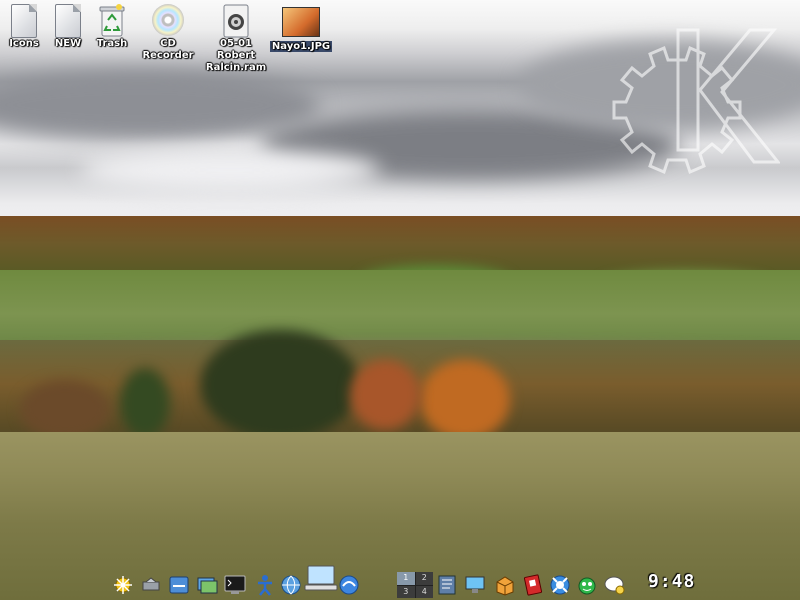  What do you see at coordinates (301, 24) in the screenshot?
I see `image-thumbnail-icon` at bounding box center [301, 24].